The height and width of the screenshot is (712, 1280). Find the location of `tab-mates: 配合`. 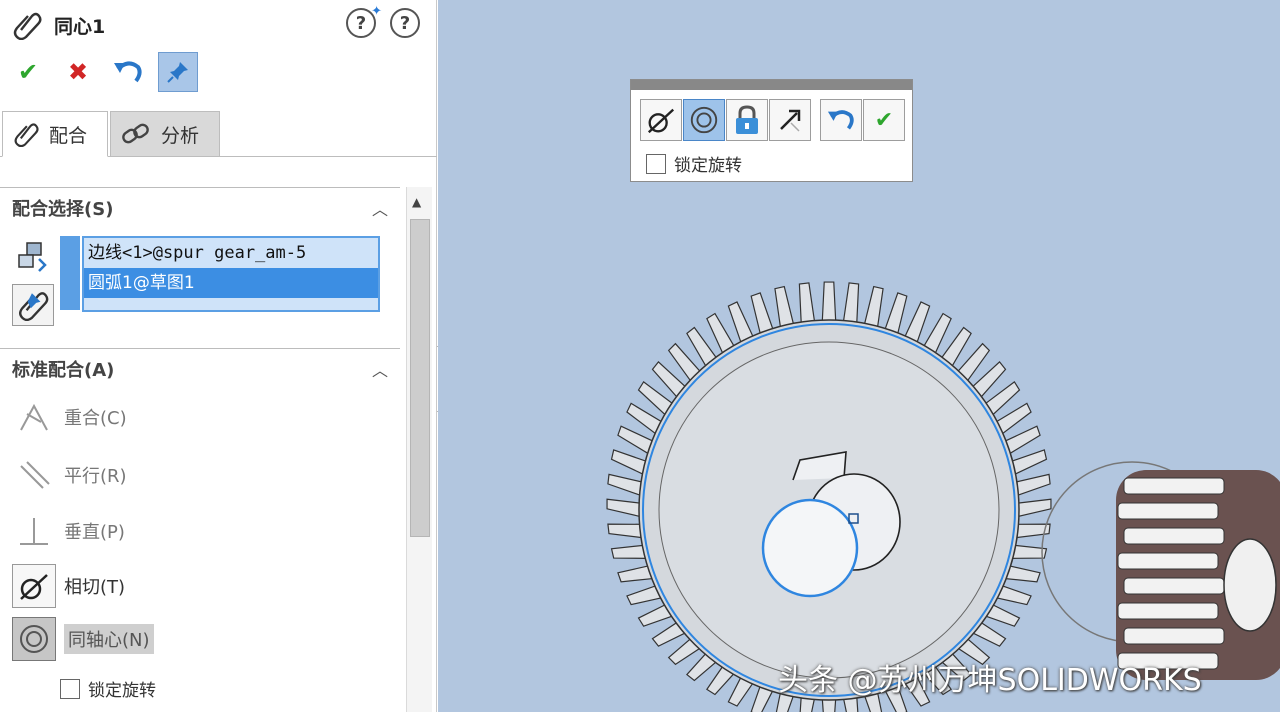

tab-mates: 配合 is located at coordinates (55, 134).